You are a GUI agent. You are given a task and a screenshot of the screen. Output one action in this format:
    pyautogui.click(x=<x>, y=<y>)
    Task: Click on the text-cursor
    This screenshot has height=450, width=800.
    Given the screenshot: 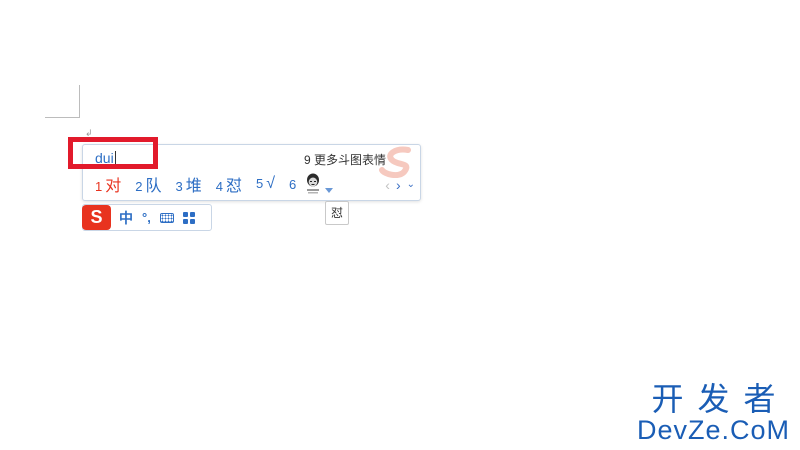 What is the action you would take?
    pyautogui.click(x=115, y=158)
    